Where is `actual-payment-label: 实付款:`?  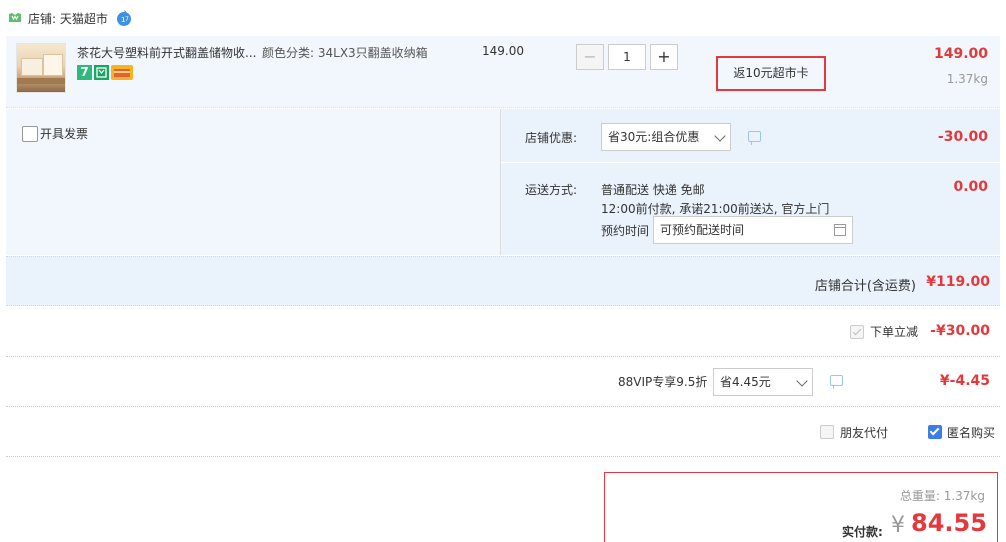 actual-payment-label: 实付款: is located at coordinates (862, 532).